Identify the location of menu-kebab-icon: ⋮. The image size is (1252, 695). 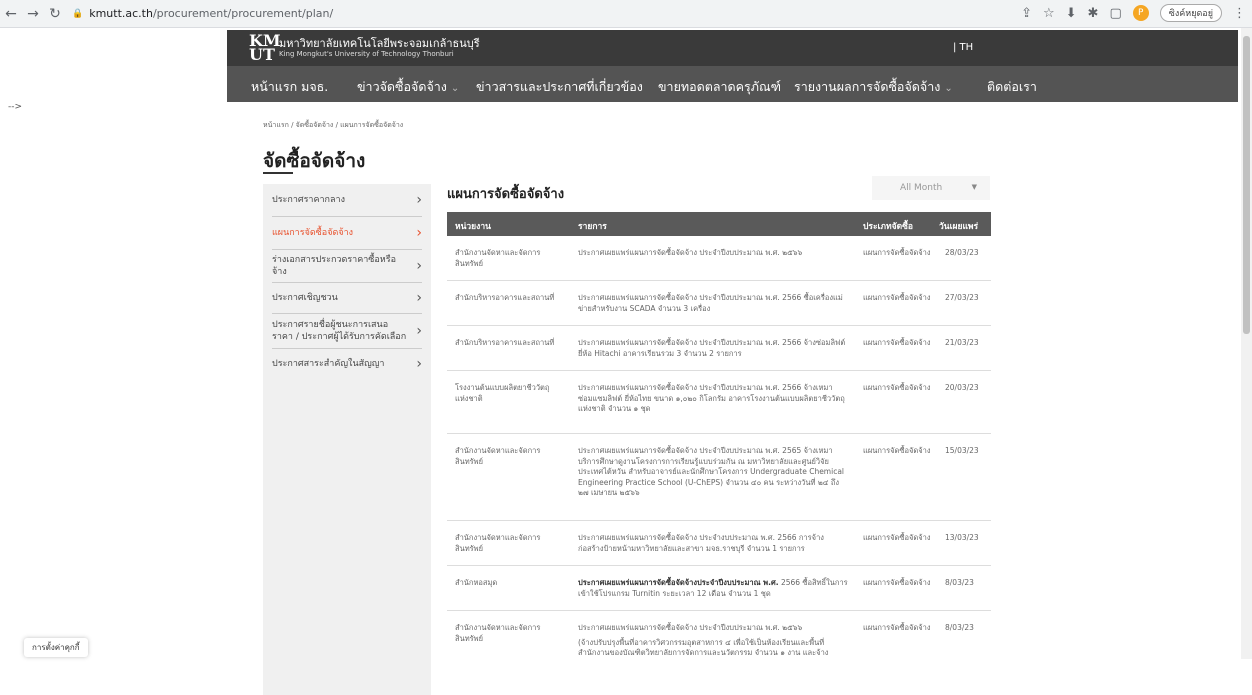
(1239, 13).